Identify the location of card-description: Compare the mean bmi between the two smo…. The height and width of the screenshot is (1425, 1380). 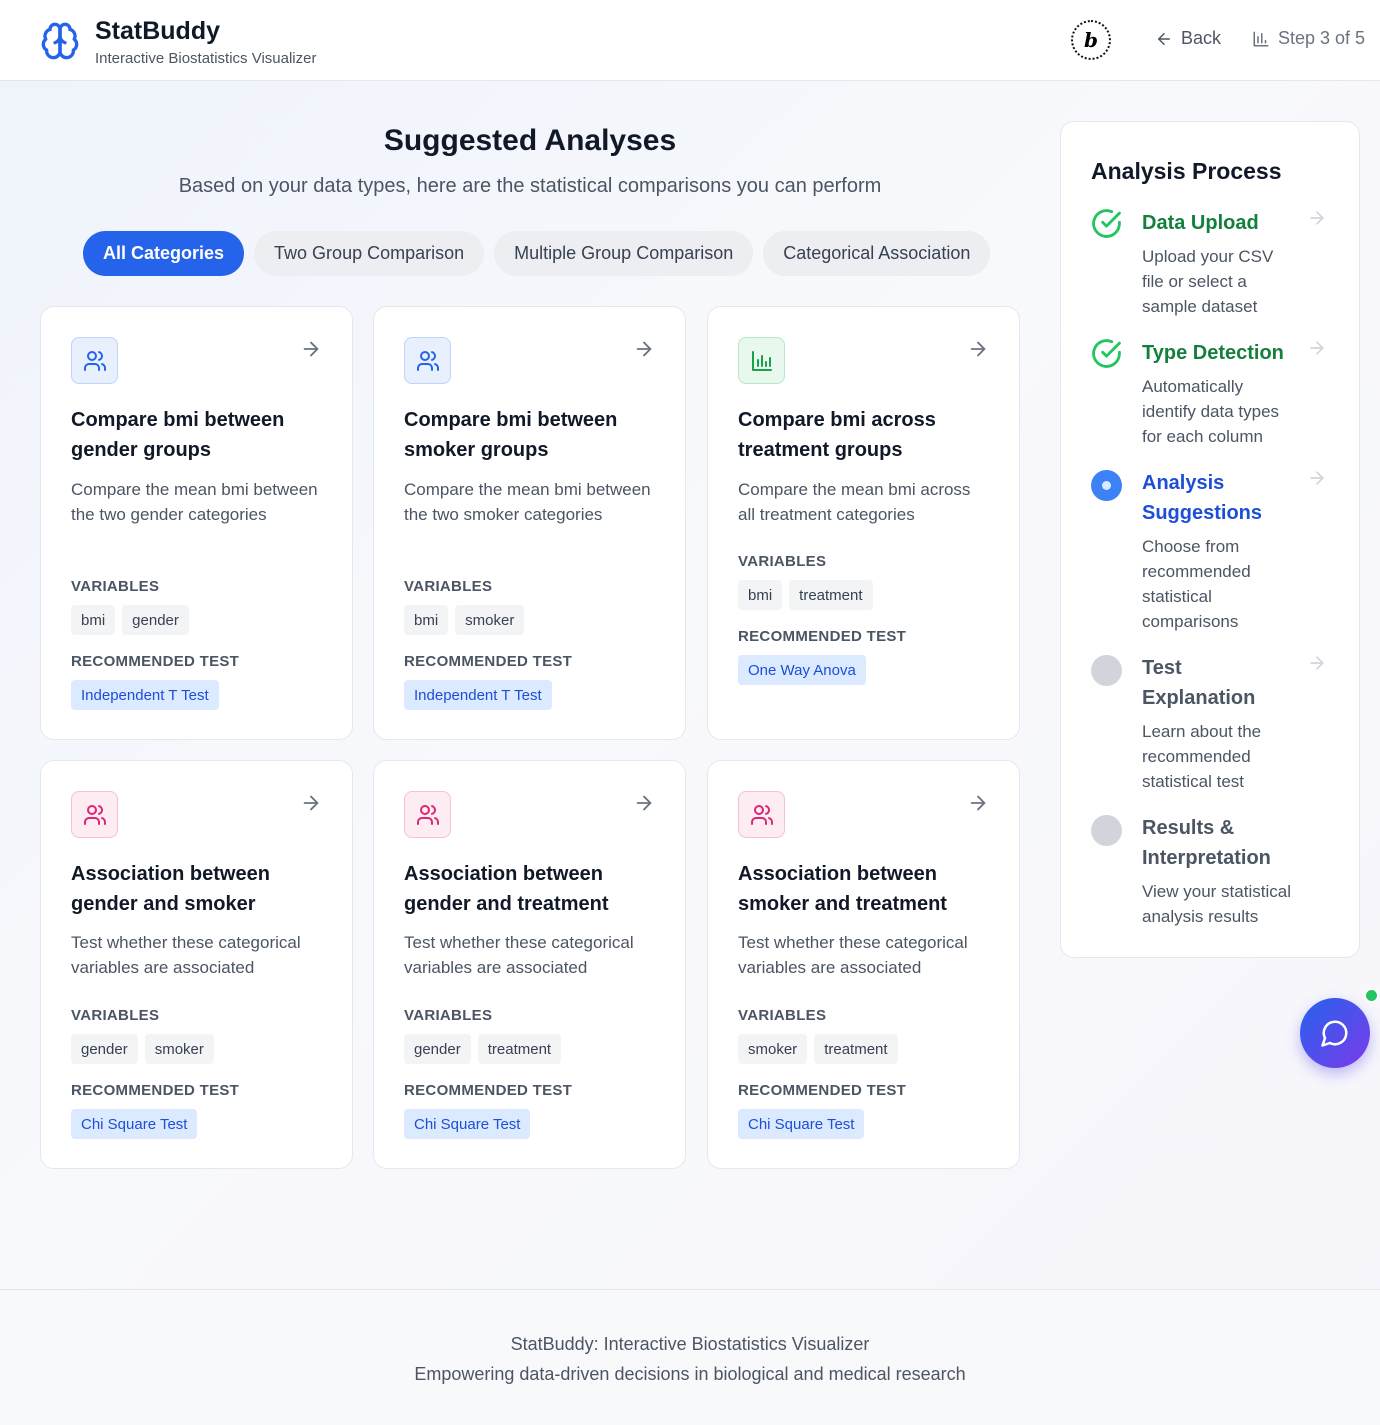
(527, 502).